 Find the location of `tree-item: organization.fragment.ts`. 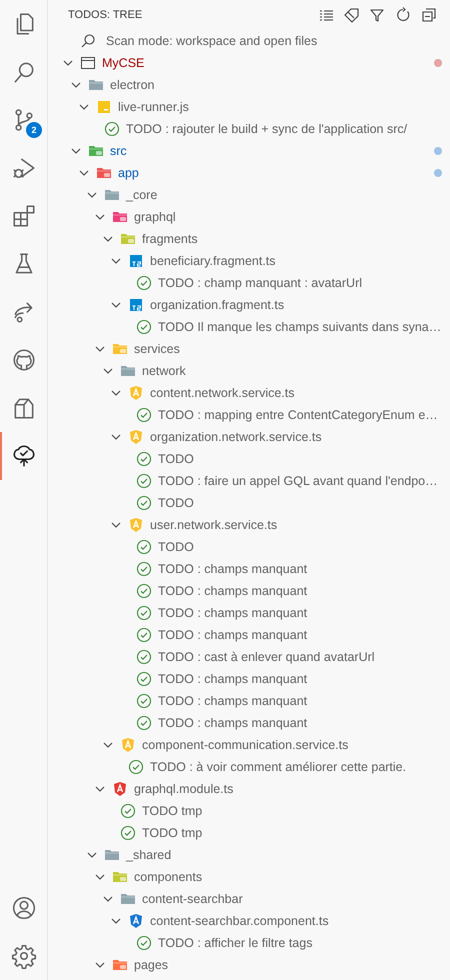

tree-item: organization.fragment.ts is located at coordinates (249, 305).